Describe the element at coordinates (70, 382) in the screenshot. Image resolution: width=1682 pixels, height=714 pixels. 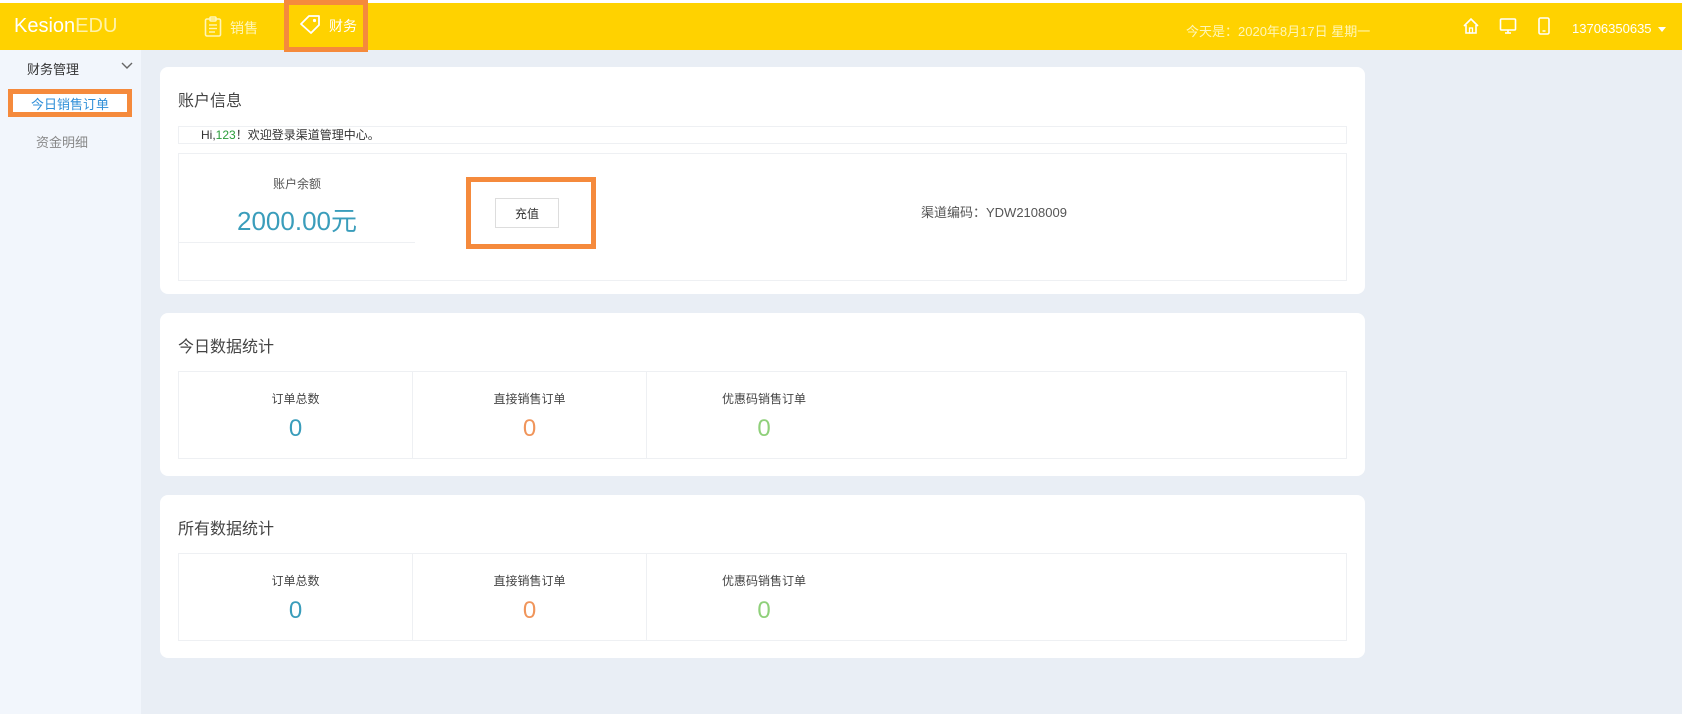
I see `sidebar: 财务管理 今日销售订单 资金明细` at that location.